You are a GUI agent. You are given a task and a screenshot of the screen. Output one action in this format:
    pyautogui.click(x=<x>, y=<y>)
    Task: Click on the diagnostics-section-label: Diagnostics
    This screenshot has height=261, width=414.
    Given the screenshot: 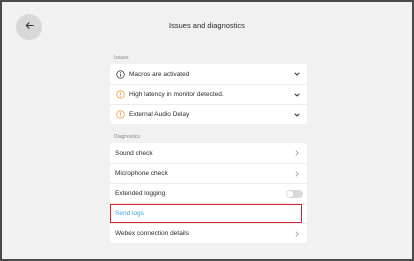 What is the action you would take?
    pyautogui.click(x=127, y=137)
    